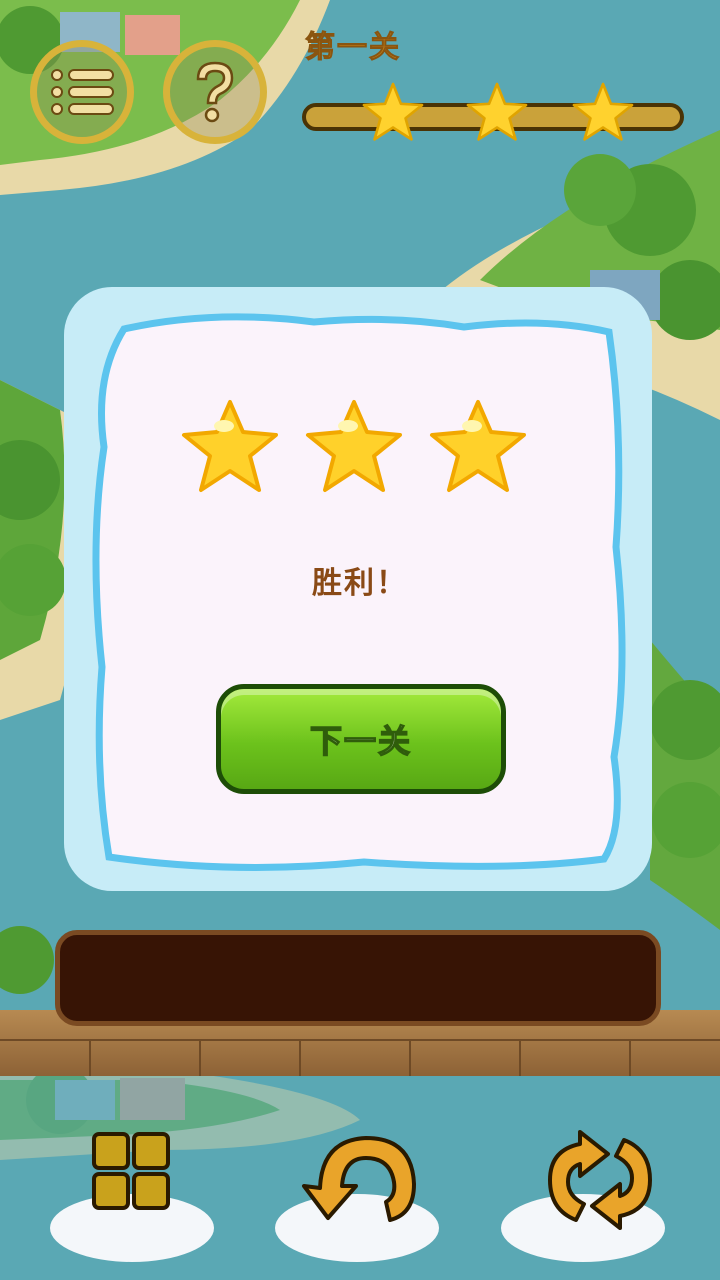  I want to click on next-level-label: 下一关, so click(360, 741).